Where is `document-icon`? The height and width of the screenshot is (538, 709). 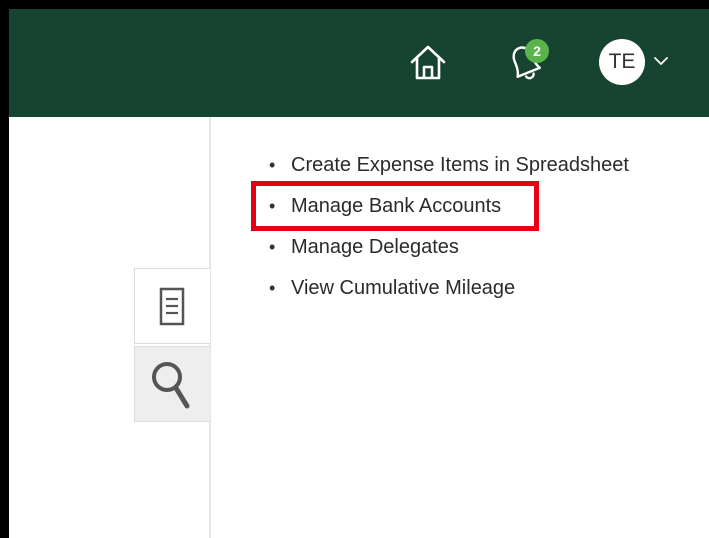 document-icon is located at coordinates (172, 306).